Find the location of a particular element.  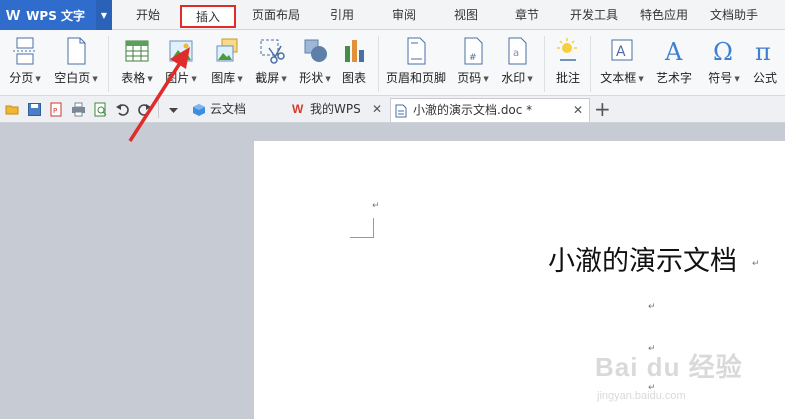

watermark-button: a 水印 ▼ is located at coordinates (517, 63).